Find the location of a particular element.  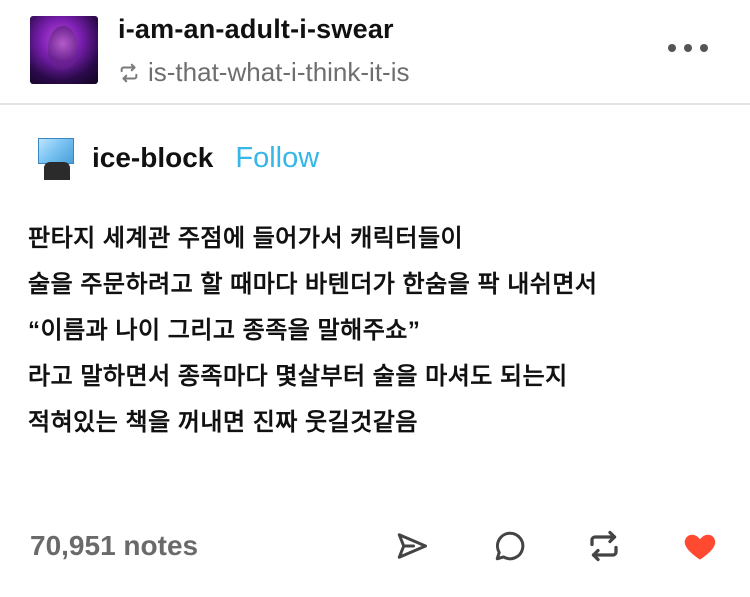

reblog-source: is-that-what-i-think-it-is is located at coordinates (264, 72).